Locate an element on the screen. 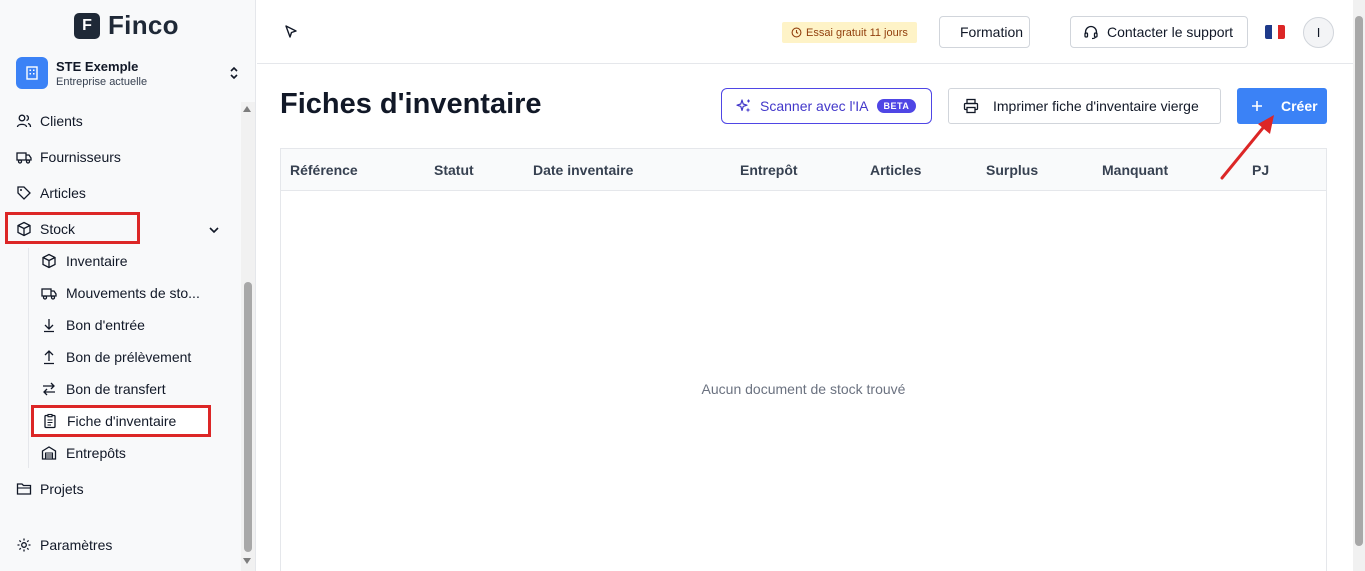 Image resolution: width=1365 pixels, height=571 pixels. warehouse-icon is located at coordinates (49, 453).